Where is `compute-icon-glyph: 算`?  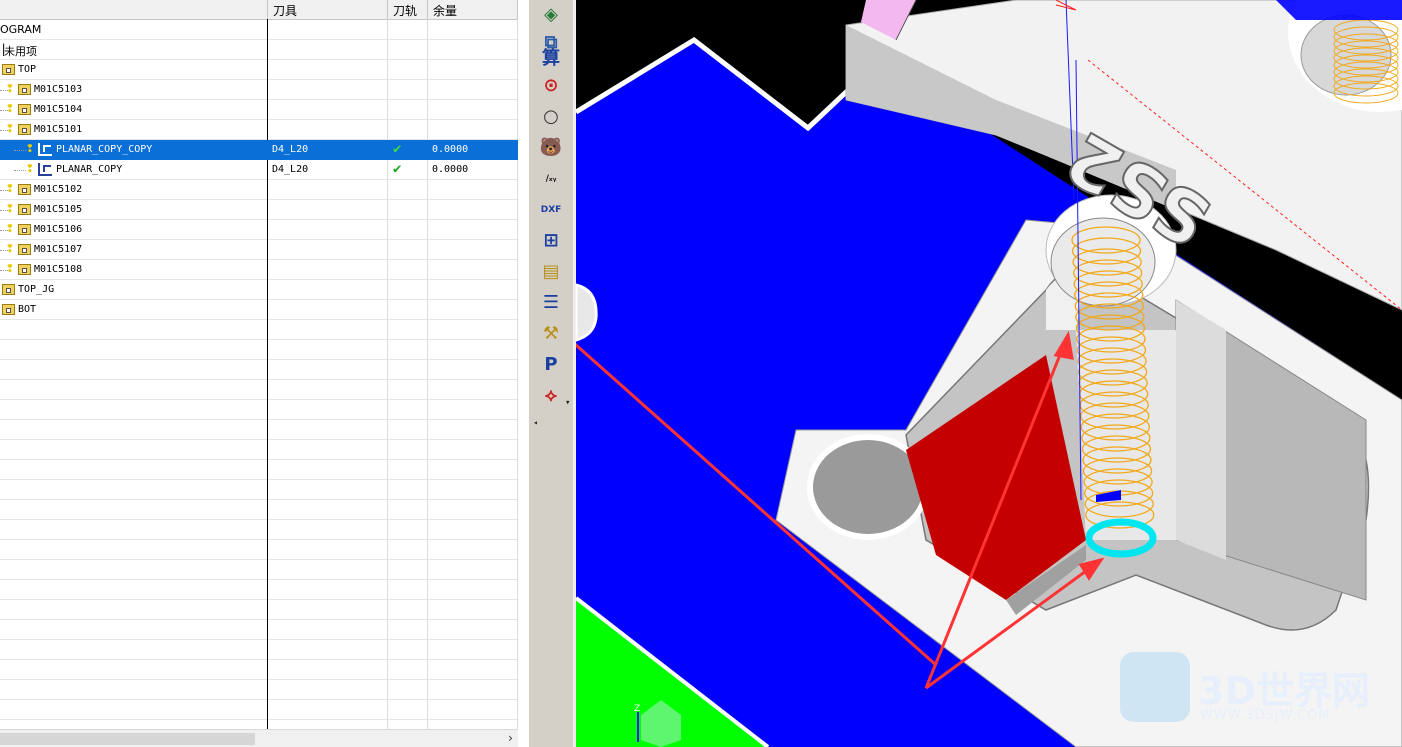 compute-icon-glyph: 算 is located at coordinates (551, 58).